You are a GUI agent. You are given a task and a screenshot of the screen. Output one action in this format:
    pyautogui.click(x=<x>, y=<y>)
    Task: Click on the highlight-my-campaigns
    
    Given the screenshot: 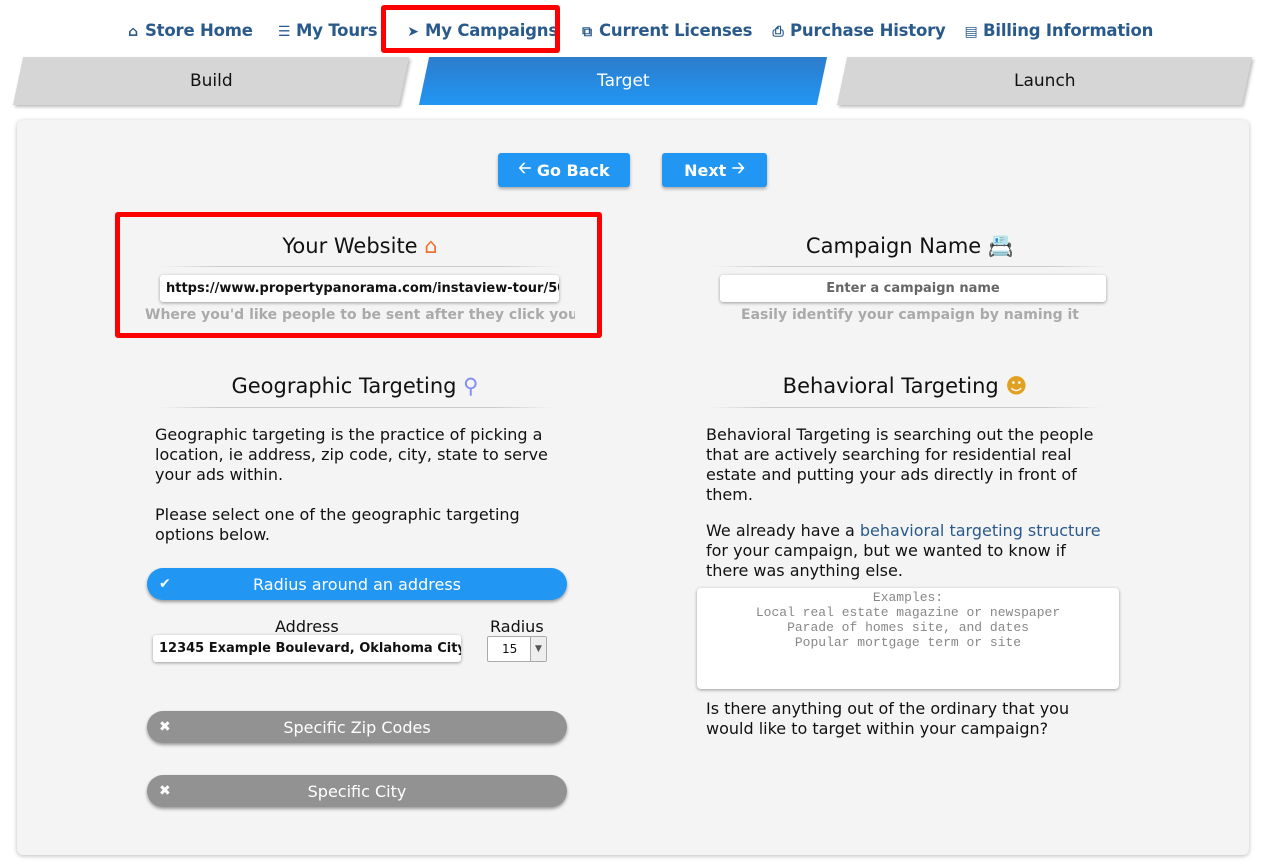 What is the action you would take?
    pyautogui.click(x=470, y=29)
    